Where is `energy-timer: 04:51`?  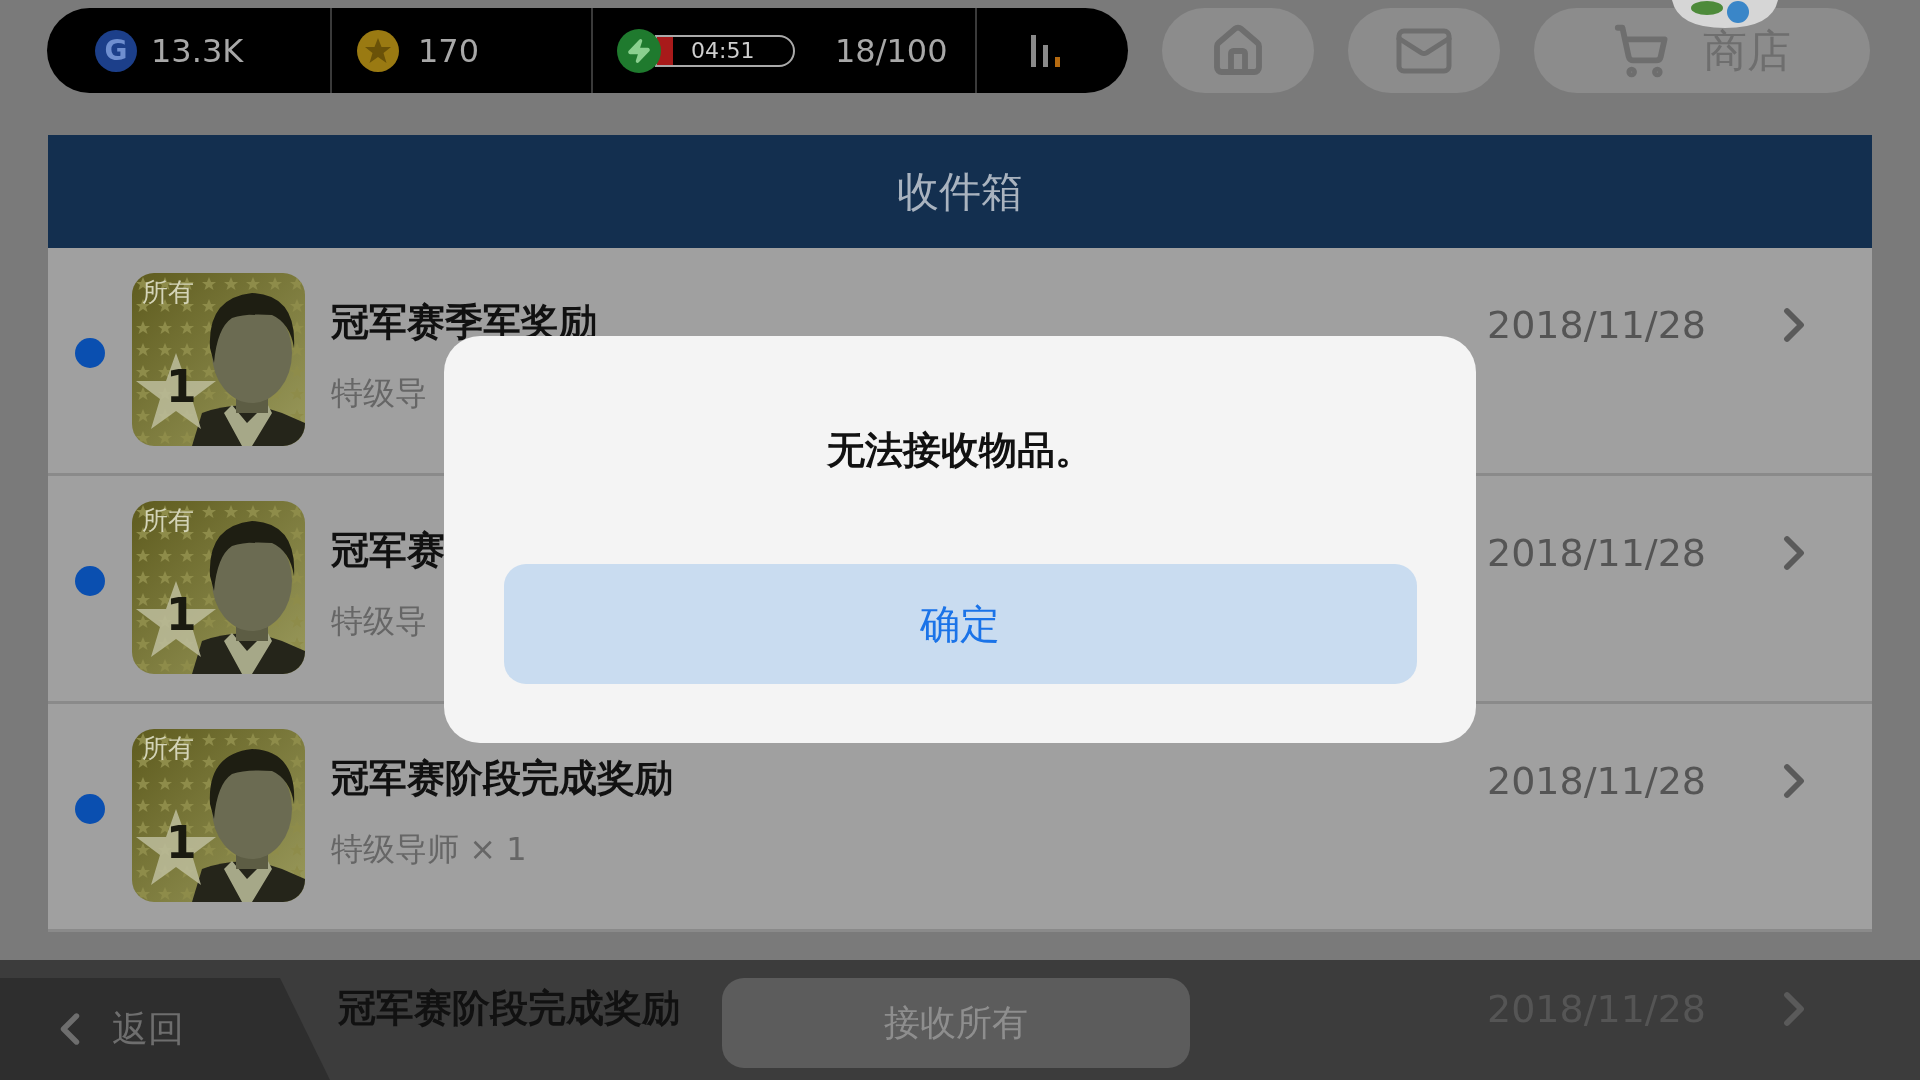 energy-timer: 04:51 is located at coordinates (723, 50).